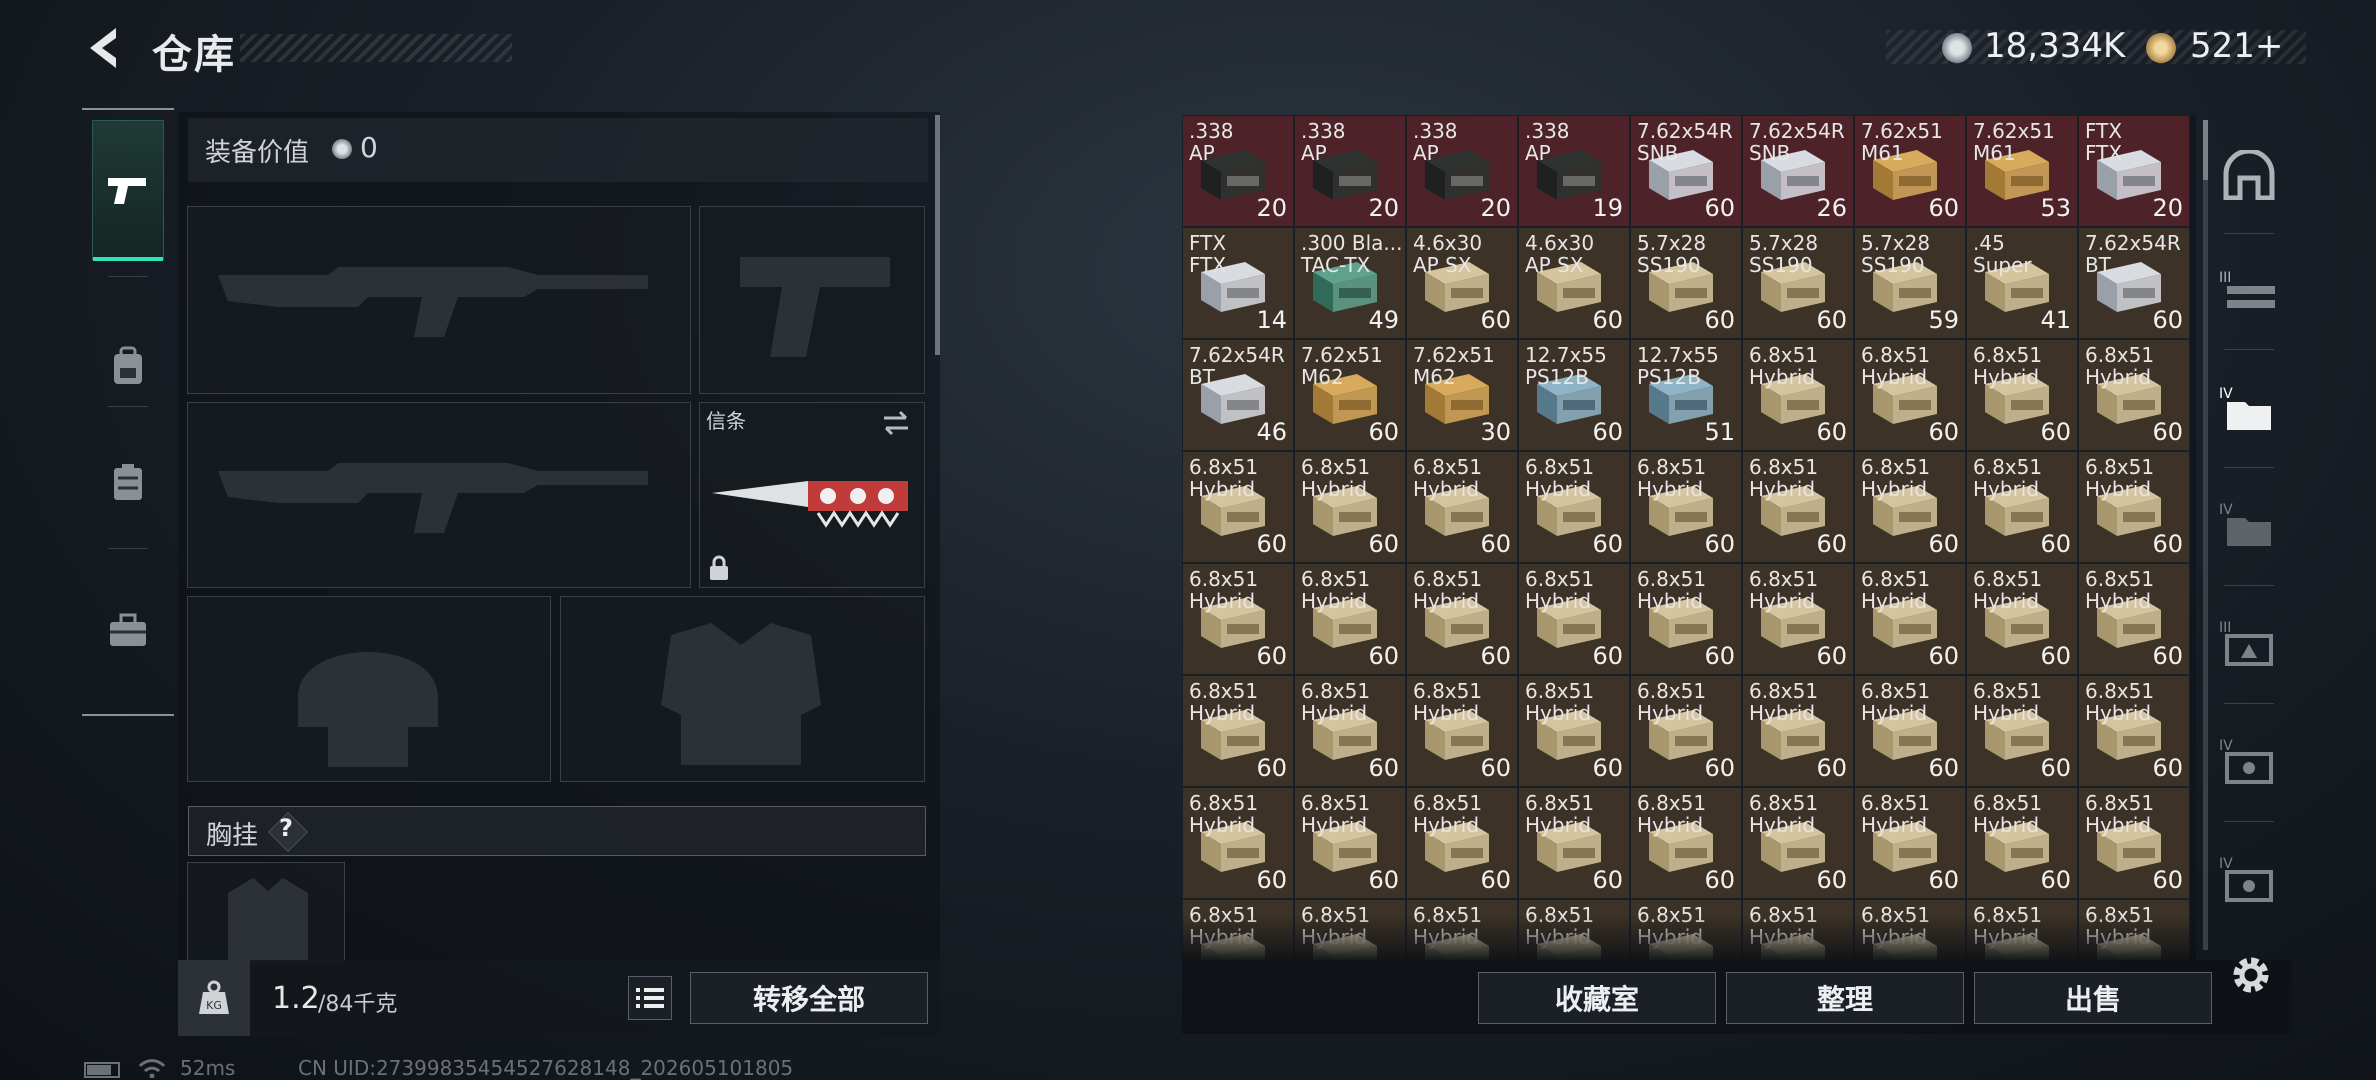 This screenshot has width=2376, height=1080. Describe the element at coordinates (650, 998) in the screenshot. I see `list-view-button` at that location.